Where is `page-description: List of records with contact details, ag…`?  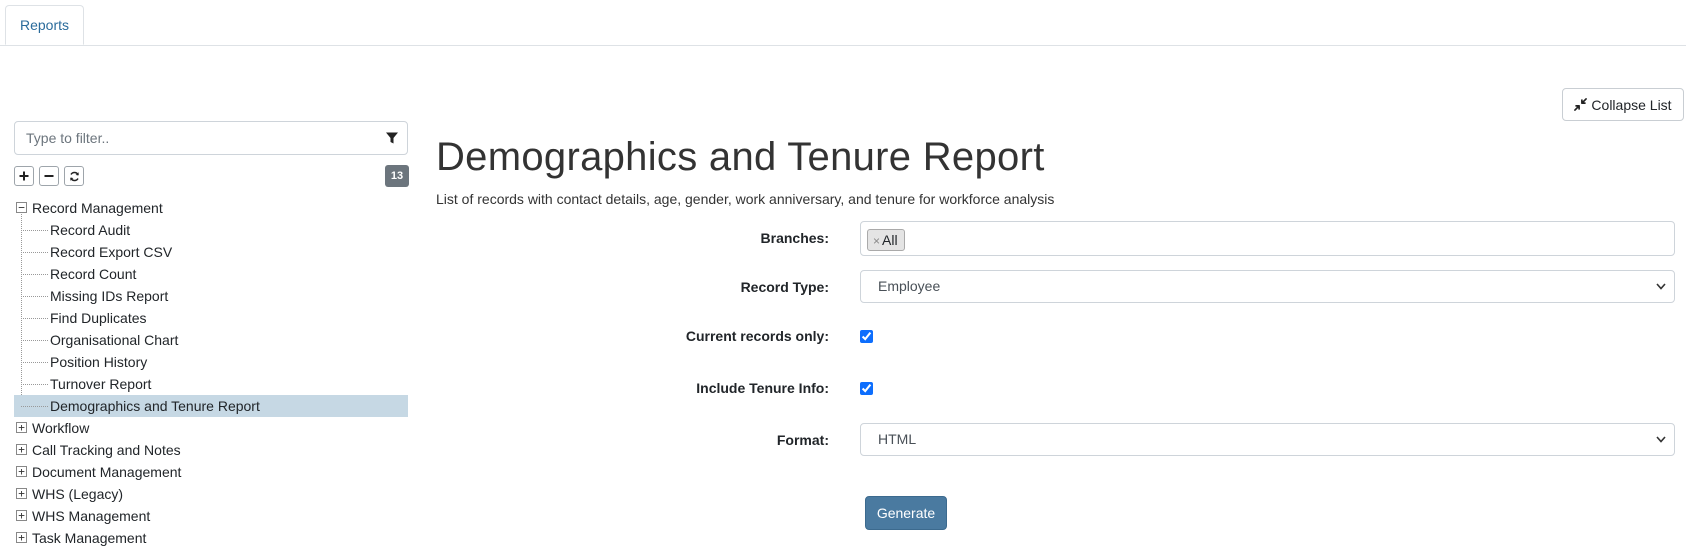 page-description: List of records with contact details, ag… is located at coordinates (745, 199).